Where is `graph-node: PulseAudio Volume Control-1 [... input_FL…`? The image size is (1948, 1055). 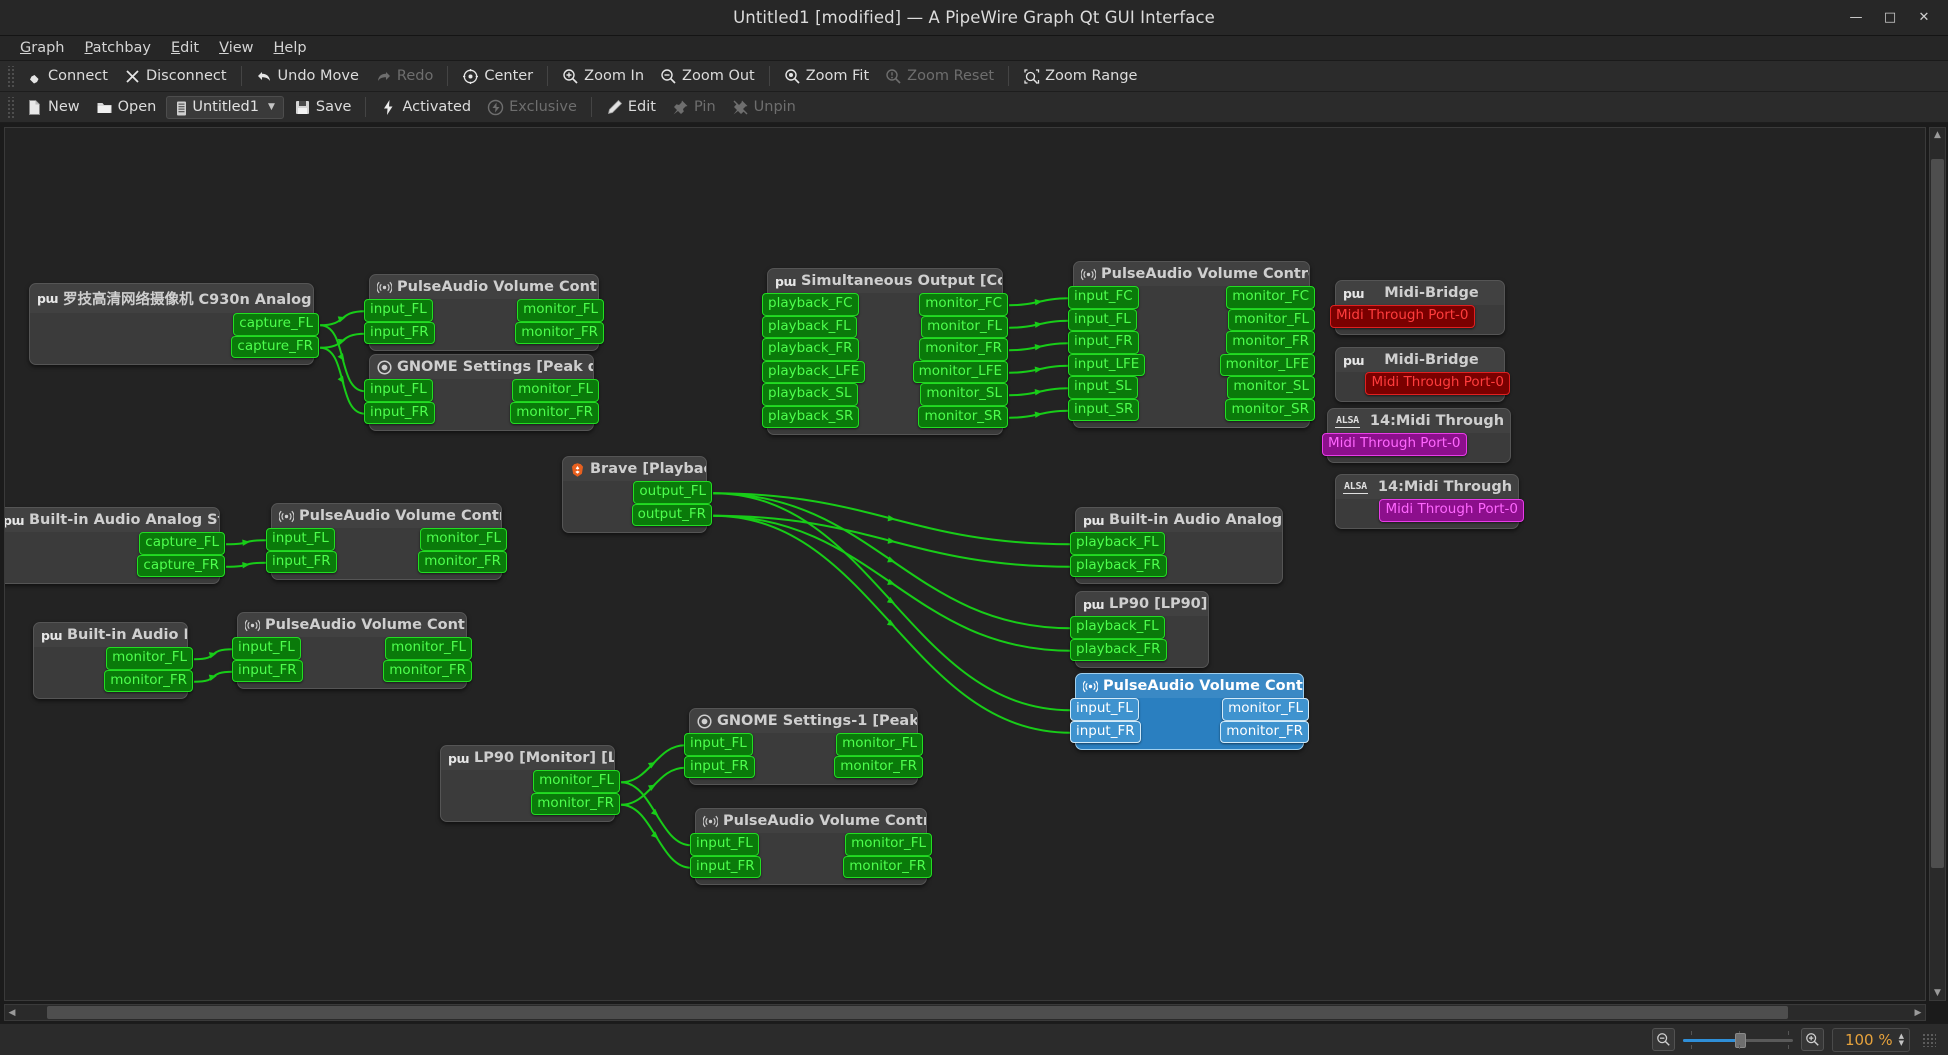
graph-node: PulseAudio Volume Control-1 [... input_FL… is located at coordinates (484, 312).